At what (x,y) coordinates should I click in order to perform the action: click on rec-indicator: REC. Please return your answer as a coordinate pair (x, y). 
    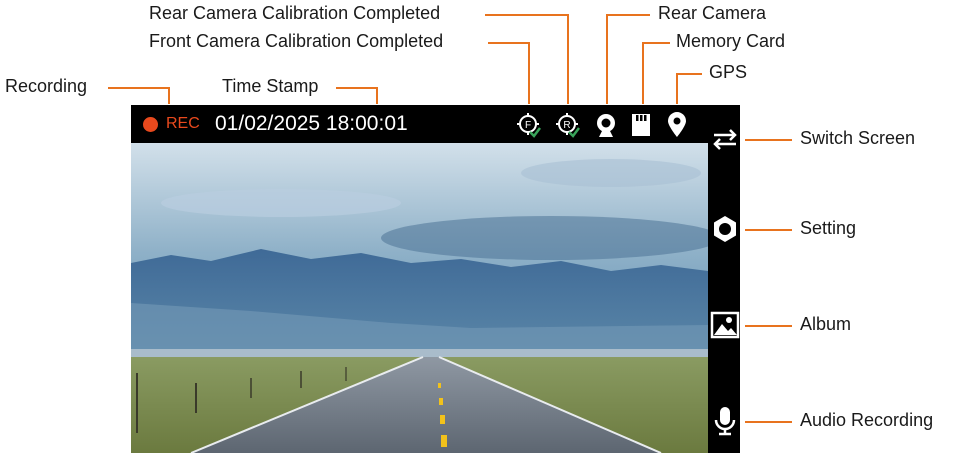
    Looking at the image, I should click on (183, 123).